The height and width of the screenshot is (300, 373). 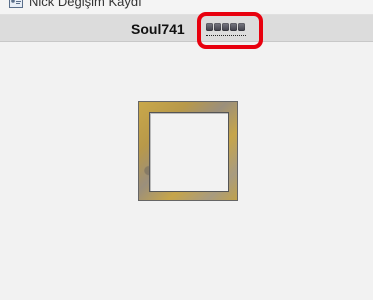 I want to click on user-card-icon, so click(x=16, y=4).